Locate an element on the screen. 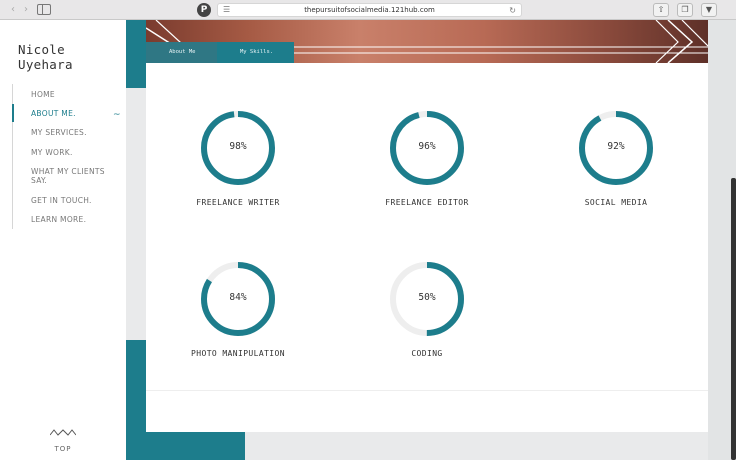 This screenshot has height=460, width=736. share-icon: ⇧ is located at coordinates (661, 10).